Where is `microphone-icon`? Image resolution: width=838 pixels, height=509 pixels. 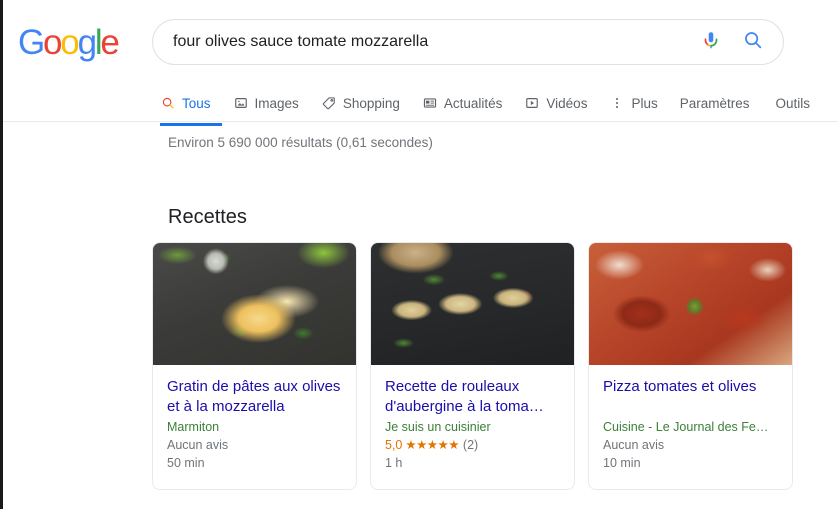
microphone-icon is located at coordinates (711, 42).